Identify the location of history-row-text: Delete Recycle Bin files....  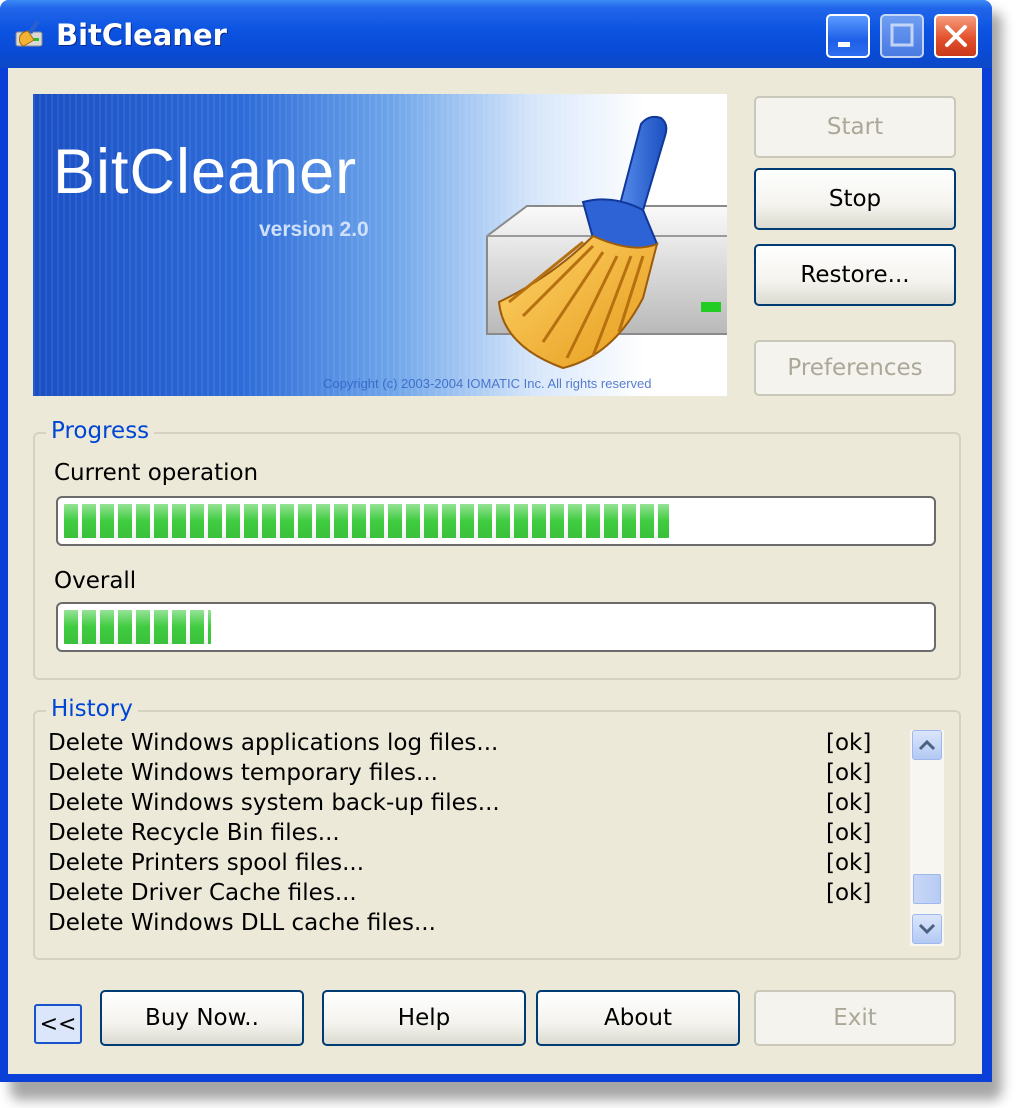
(194, 833).